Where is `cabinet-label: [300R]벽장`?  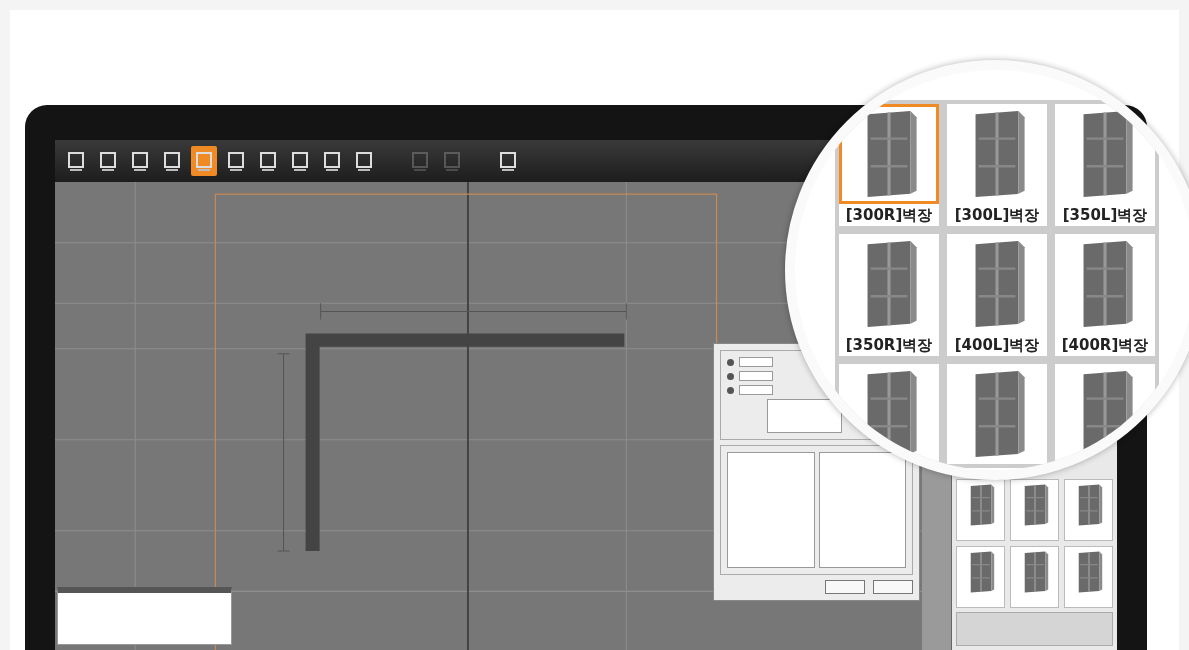
cabinet-label: [300R]벽장 is located at coordinates (889, 215).